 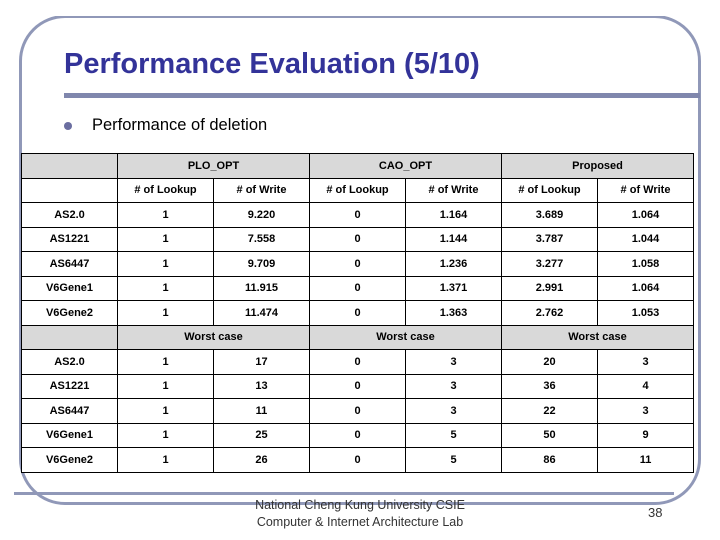 I want to click on cell-value: 3.277, so click(x=549, y=264).